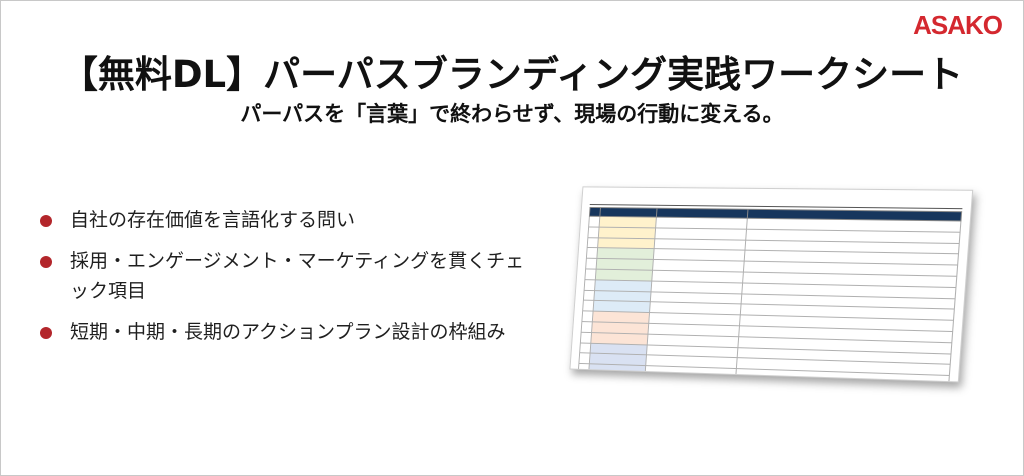 The image size is (1024, 476). I want to click on list-item: 自社の存在価値を言語化する問い, so click(285, 220).